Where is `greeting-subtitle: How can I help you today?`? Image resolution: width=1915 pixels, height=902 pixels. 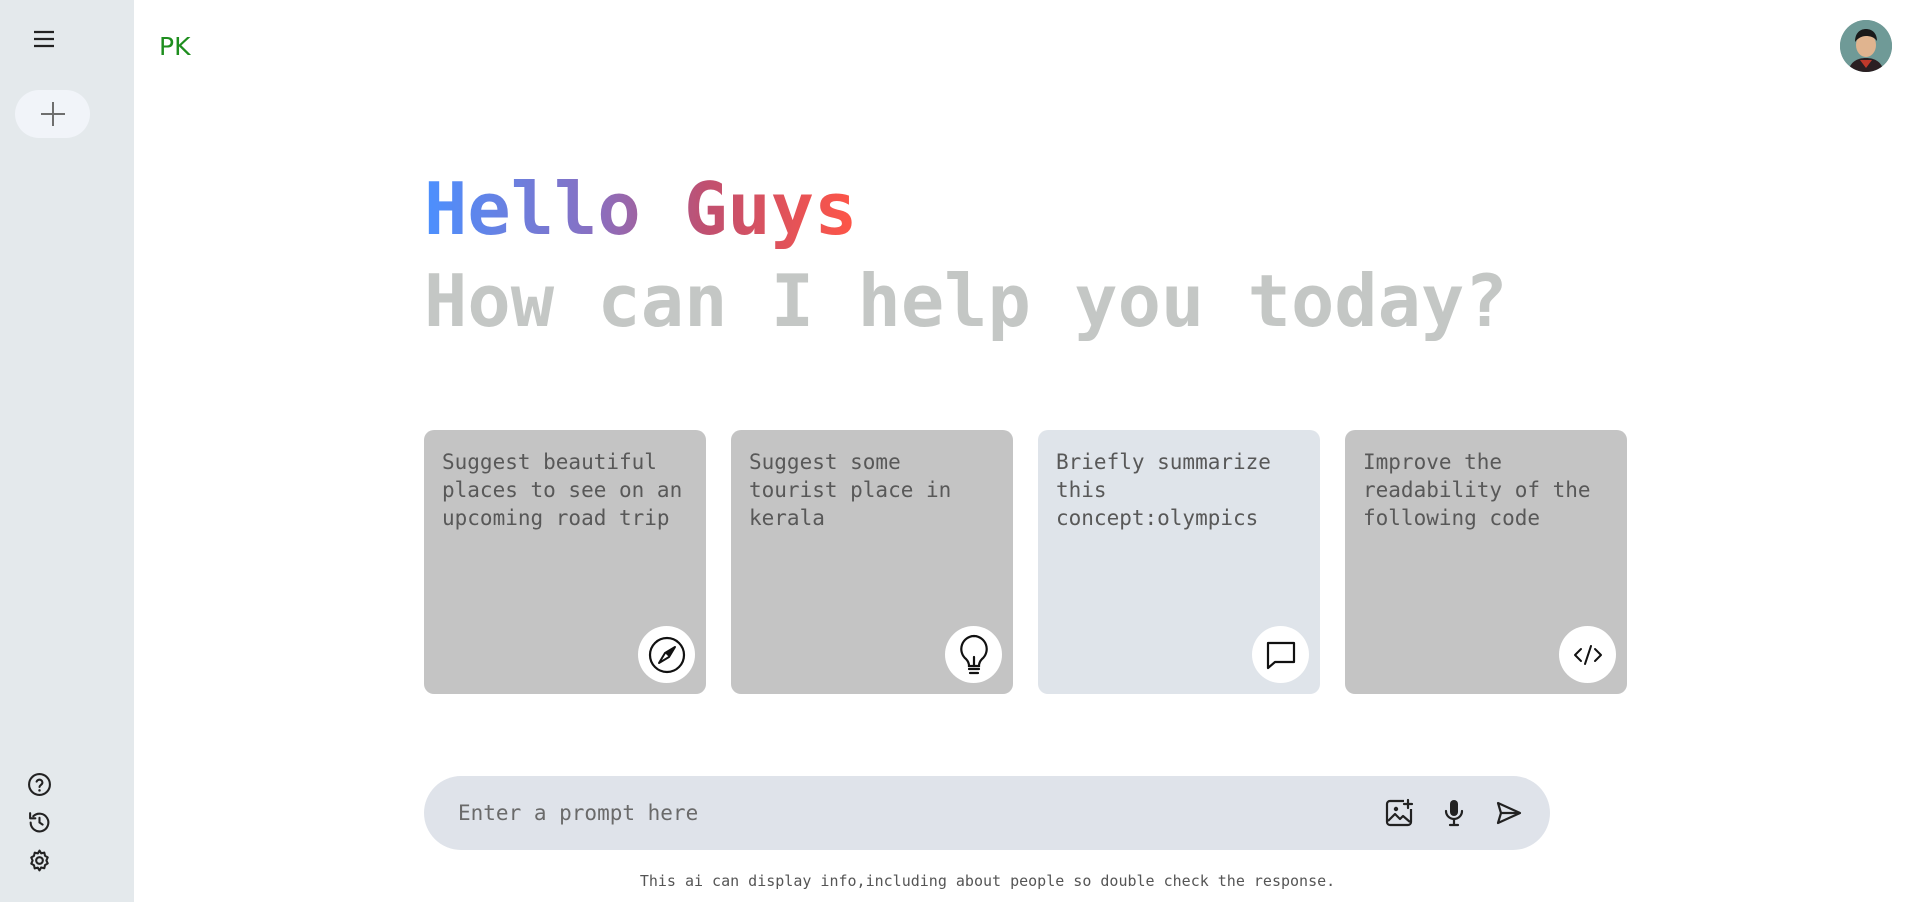 greeting-subtitle: How can I help you today? is located at coordinates (966, 301).